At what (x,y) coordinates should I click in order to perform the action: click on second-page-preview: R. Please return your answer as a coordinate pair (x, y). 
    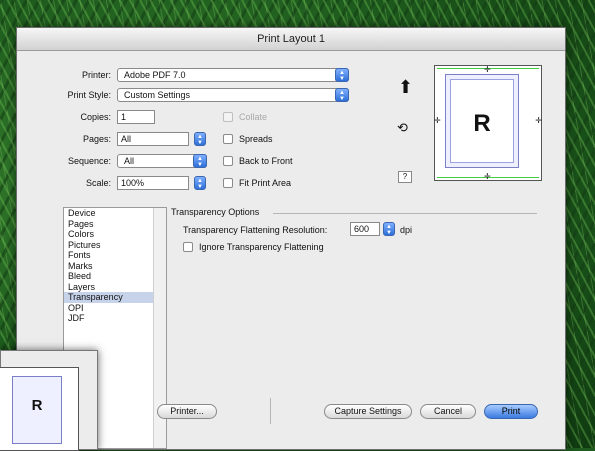
    Looking at the image, I should click on (39, 409).